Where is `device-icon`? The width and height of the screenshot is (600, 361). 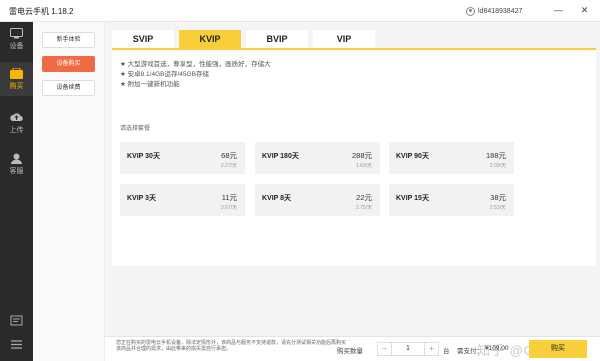 device-icon is located at coordinates (16, 33).